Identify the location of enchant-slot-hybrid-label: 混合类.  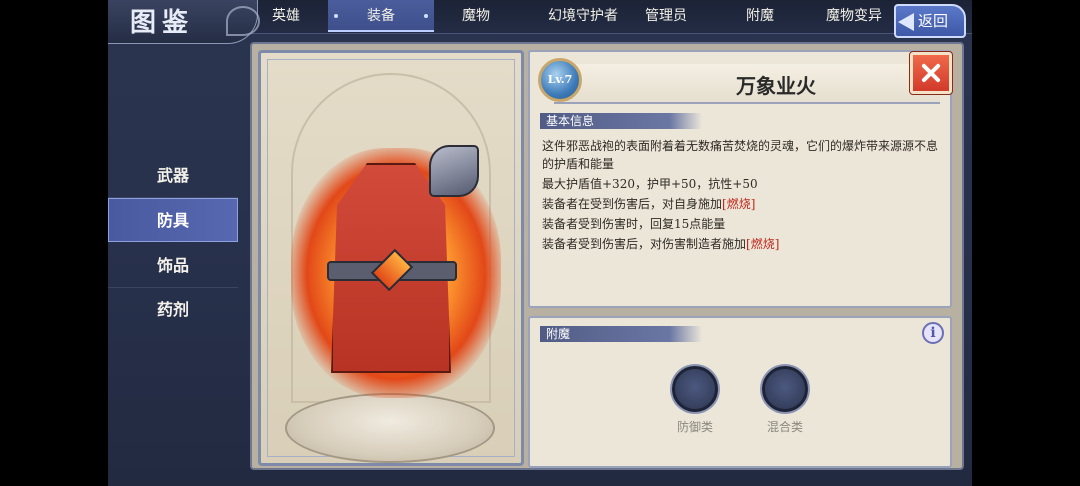
(784, 427).